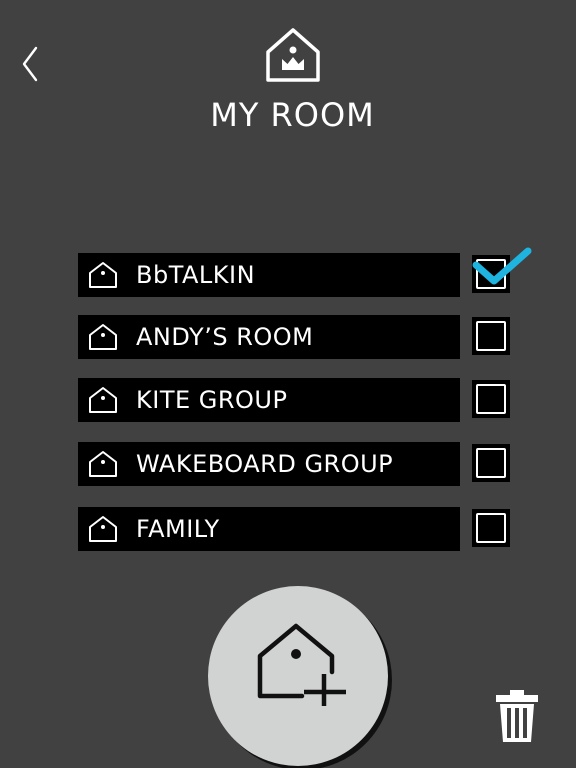 This screenshot has width=576, height=768. I want to click on room-label: WAKEBOARD GROUP, so click(265, 464).